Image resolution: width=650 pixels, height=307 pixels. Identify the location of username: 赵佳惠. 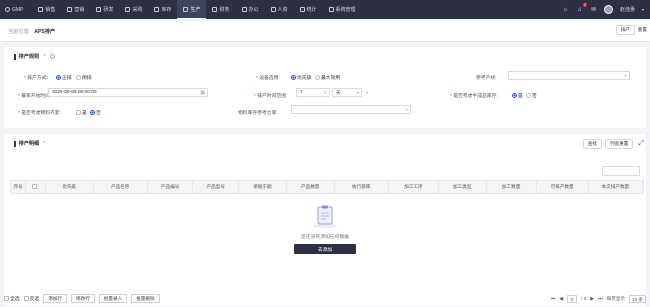
(627, 9).